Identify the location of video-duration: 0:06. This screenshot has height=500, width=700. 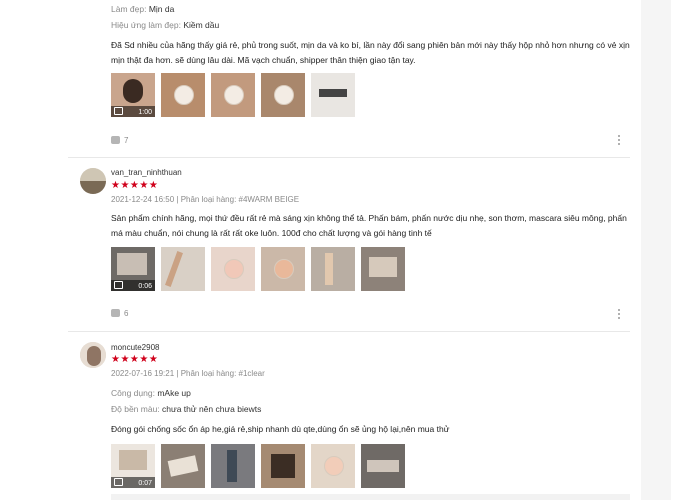
(145, 286).